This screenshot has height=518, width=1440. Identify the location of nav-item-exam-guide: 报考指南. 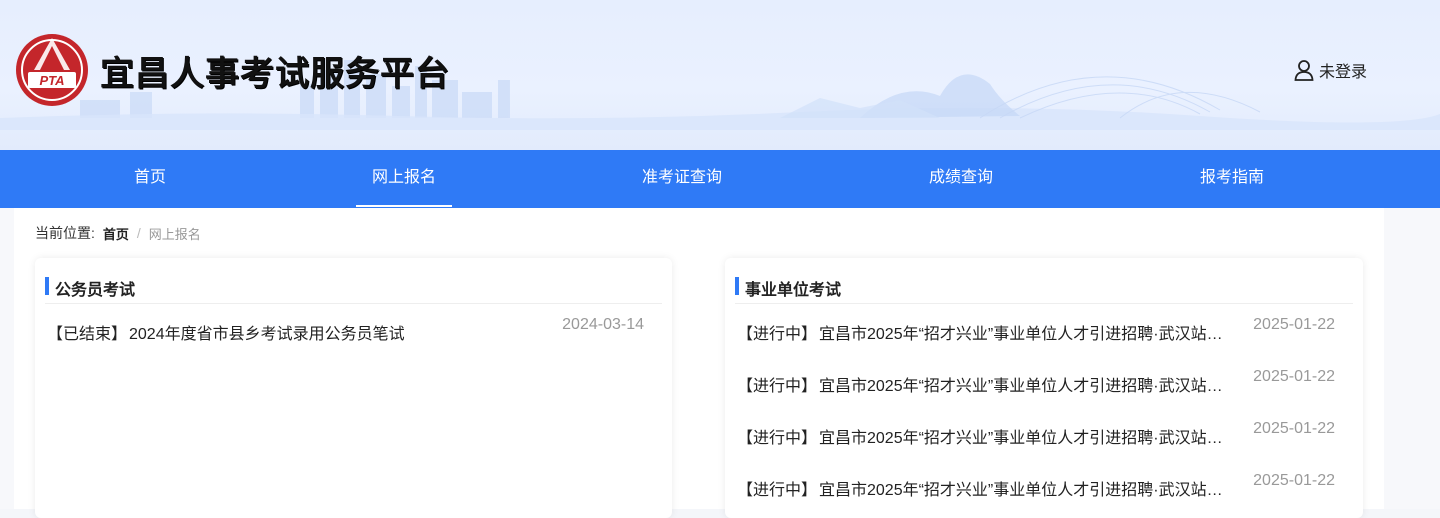
(1232, 179).